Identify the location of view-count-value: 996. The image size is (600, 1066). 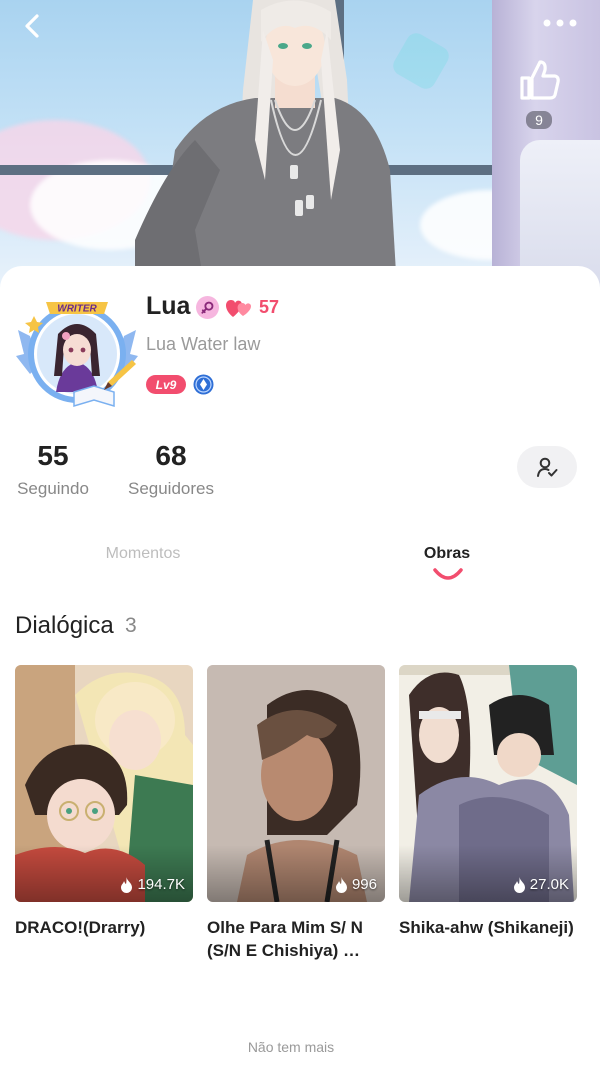
(364, 884).